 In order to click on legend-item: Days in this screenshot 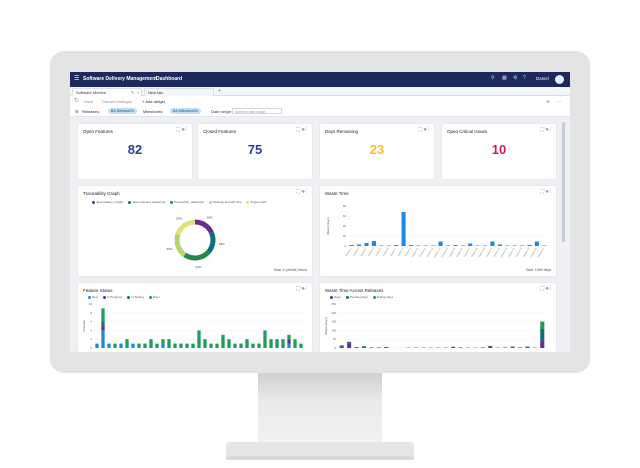, I will do `click(337, 297)`.